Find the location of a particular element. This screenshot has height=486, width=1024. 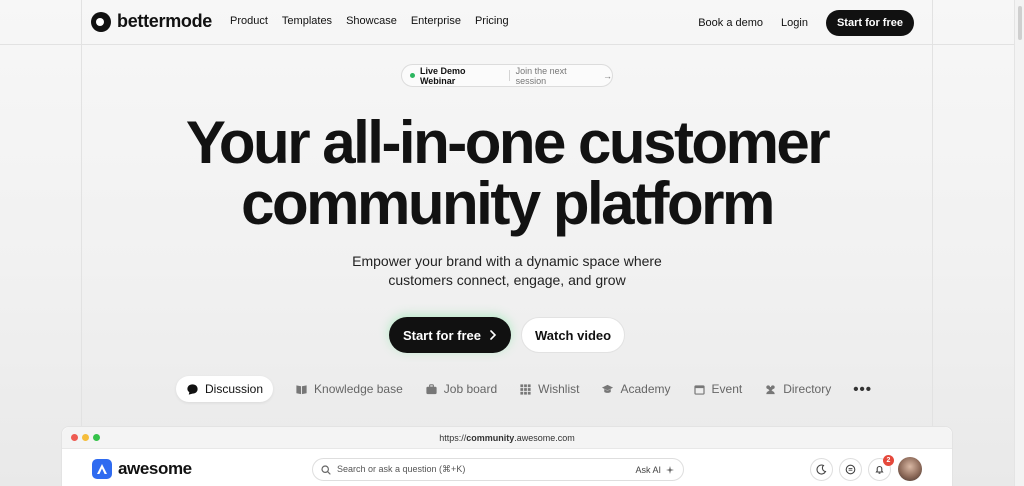

tab-directory: Directory is located at coordinates (797, 389).